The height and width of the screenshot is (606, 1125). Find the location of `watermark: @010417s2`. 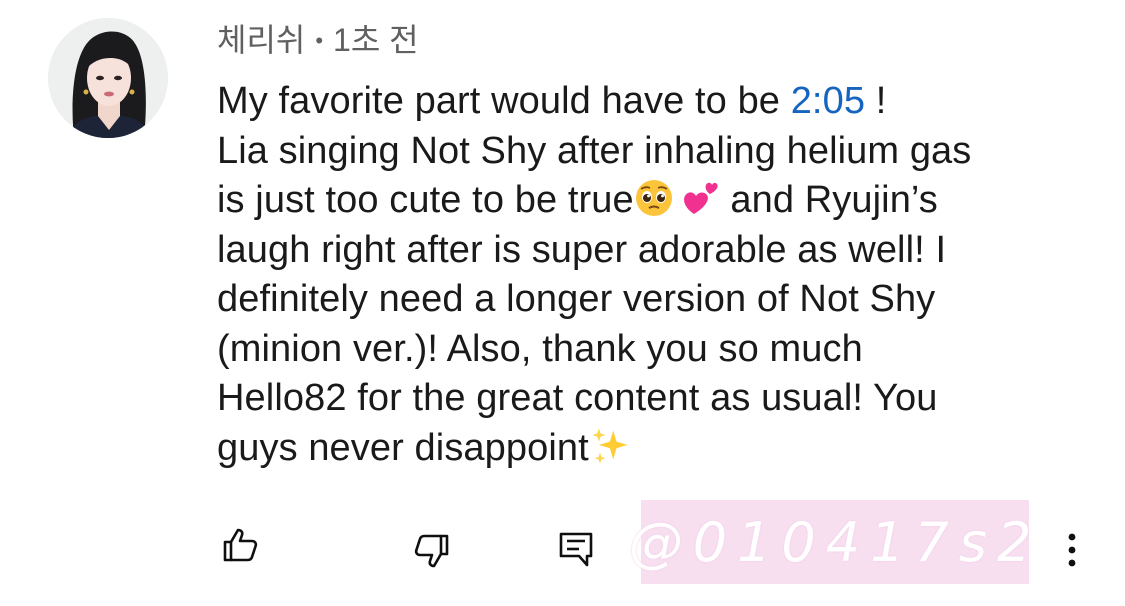

watermark: @010417s2 is located at coordinates (830, 542).